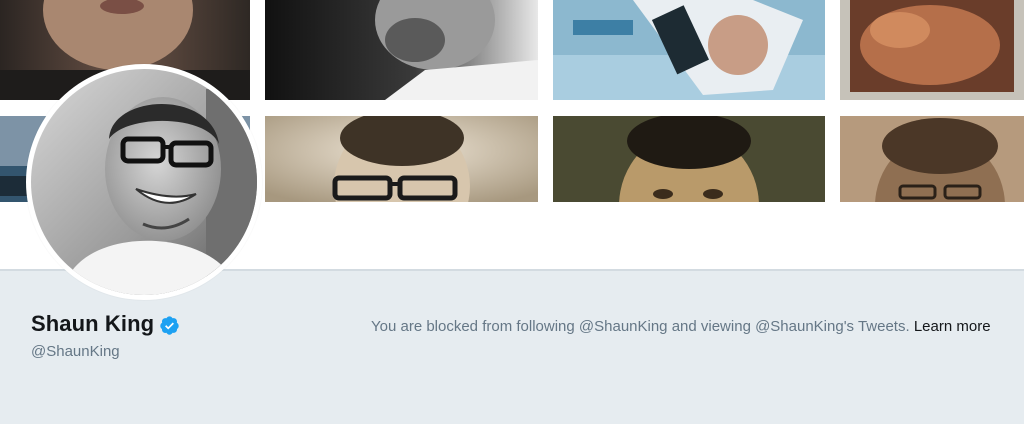 This screenshot has height=424, width=1024. I want to click on avatar-image, so click(144, 182).